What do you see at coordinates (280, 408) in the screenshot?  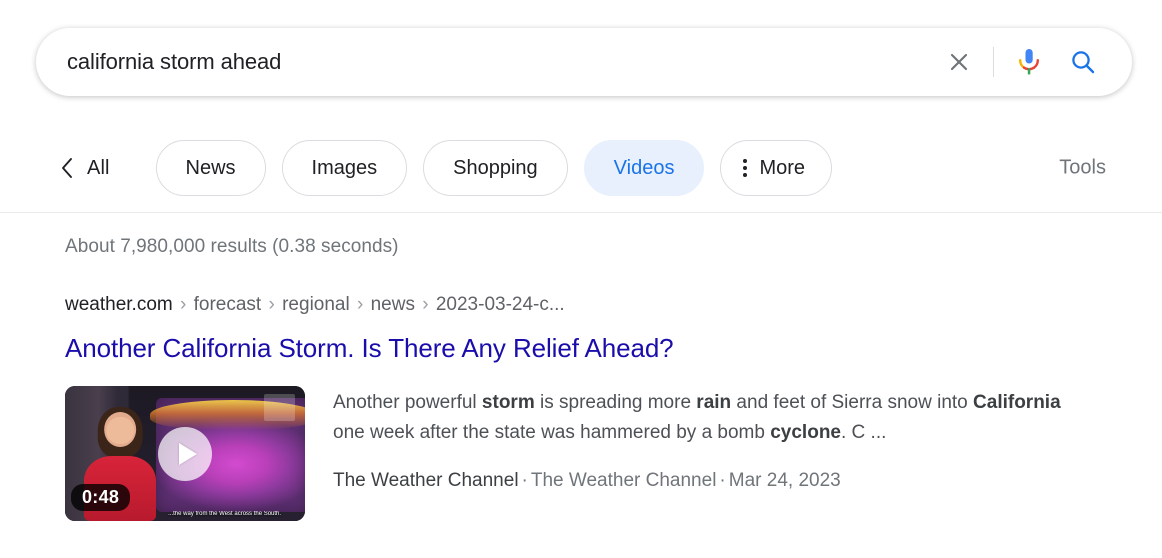 I see `channel-watermark` at bounding box center [280, 408].